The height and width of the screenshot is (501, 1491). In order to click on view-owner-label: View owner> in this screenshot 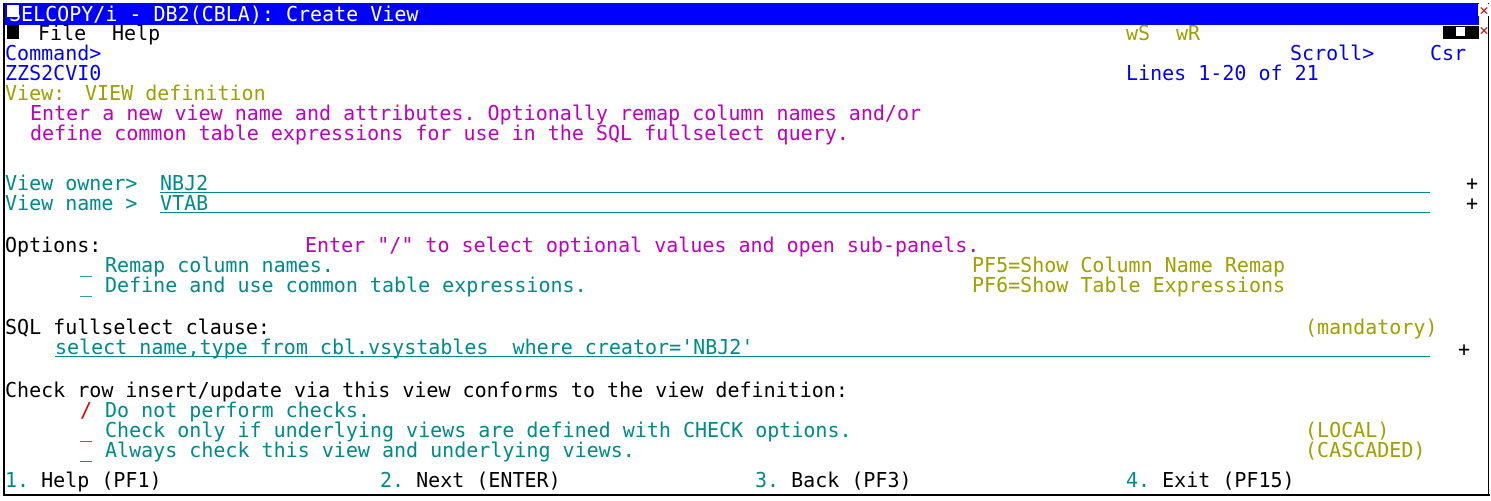, I will do `click(71, 183)`.